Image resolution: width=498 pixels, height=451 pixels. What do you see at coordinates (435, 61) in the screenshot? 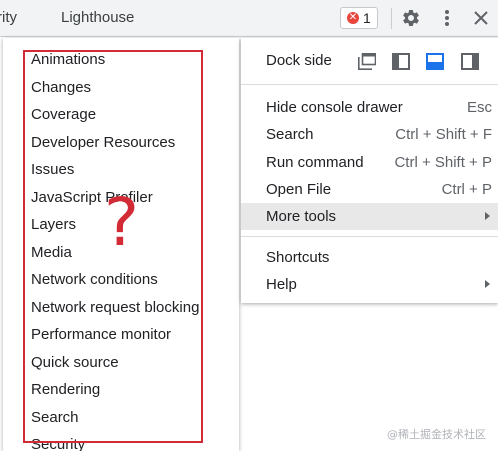
I see `dock-bottom-icon` at bounding box center [435, 61].